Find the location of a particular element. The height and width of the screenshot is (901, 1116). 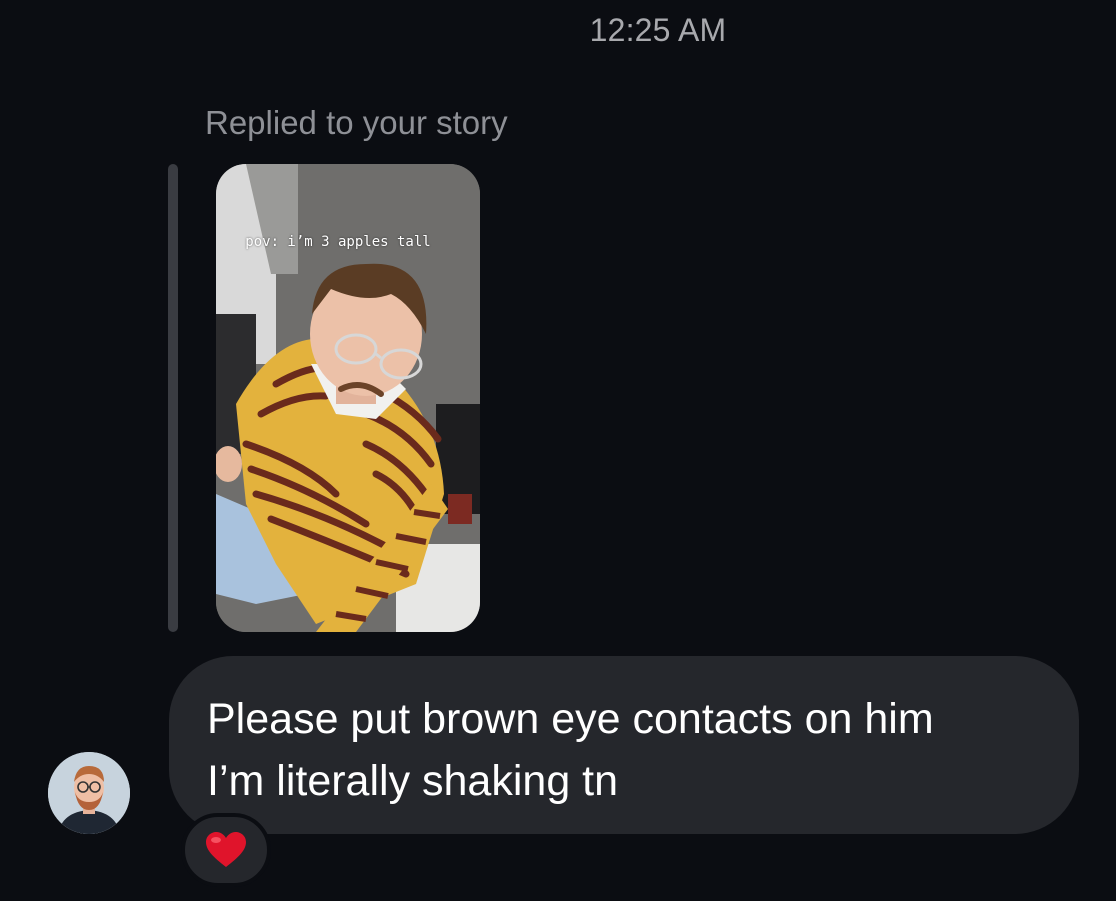

message-timestamp: 12:25 AM is located at coordinates (658, 30).